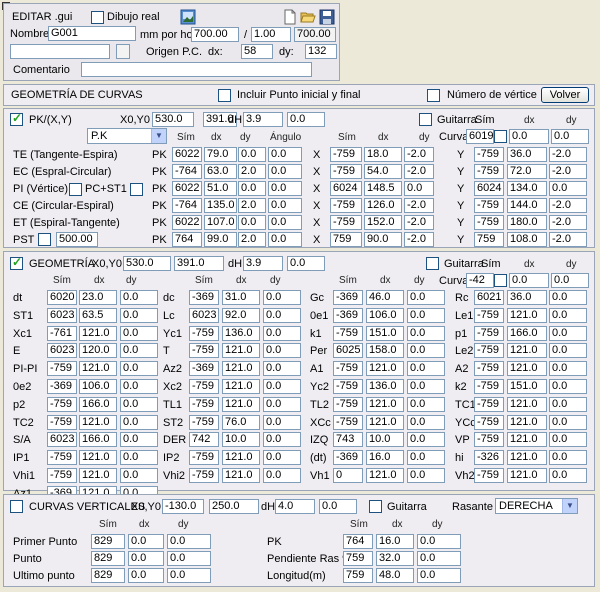 The height and width of the screenshot is (592, 600). I want to click on pst-input: 500.00, so click(77, 239).